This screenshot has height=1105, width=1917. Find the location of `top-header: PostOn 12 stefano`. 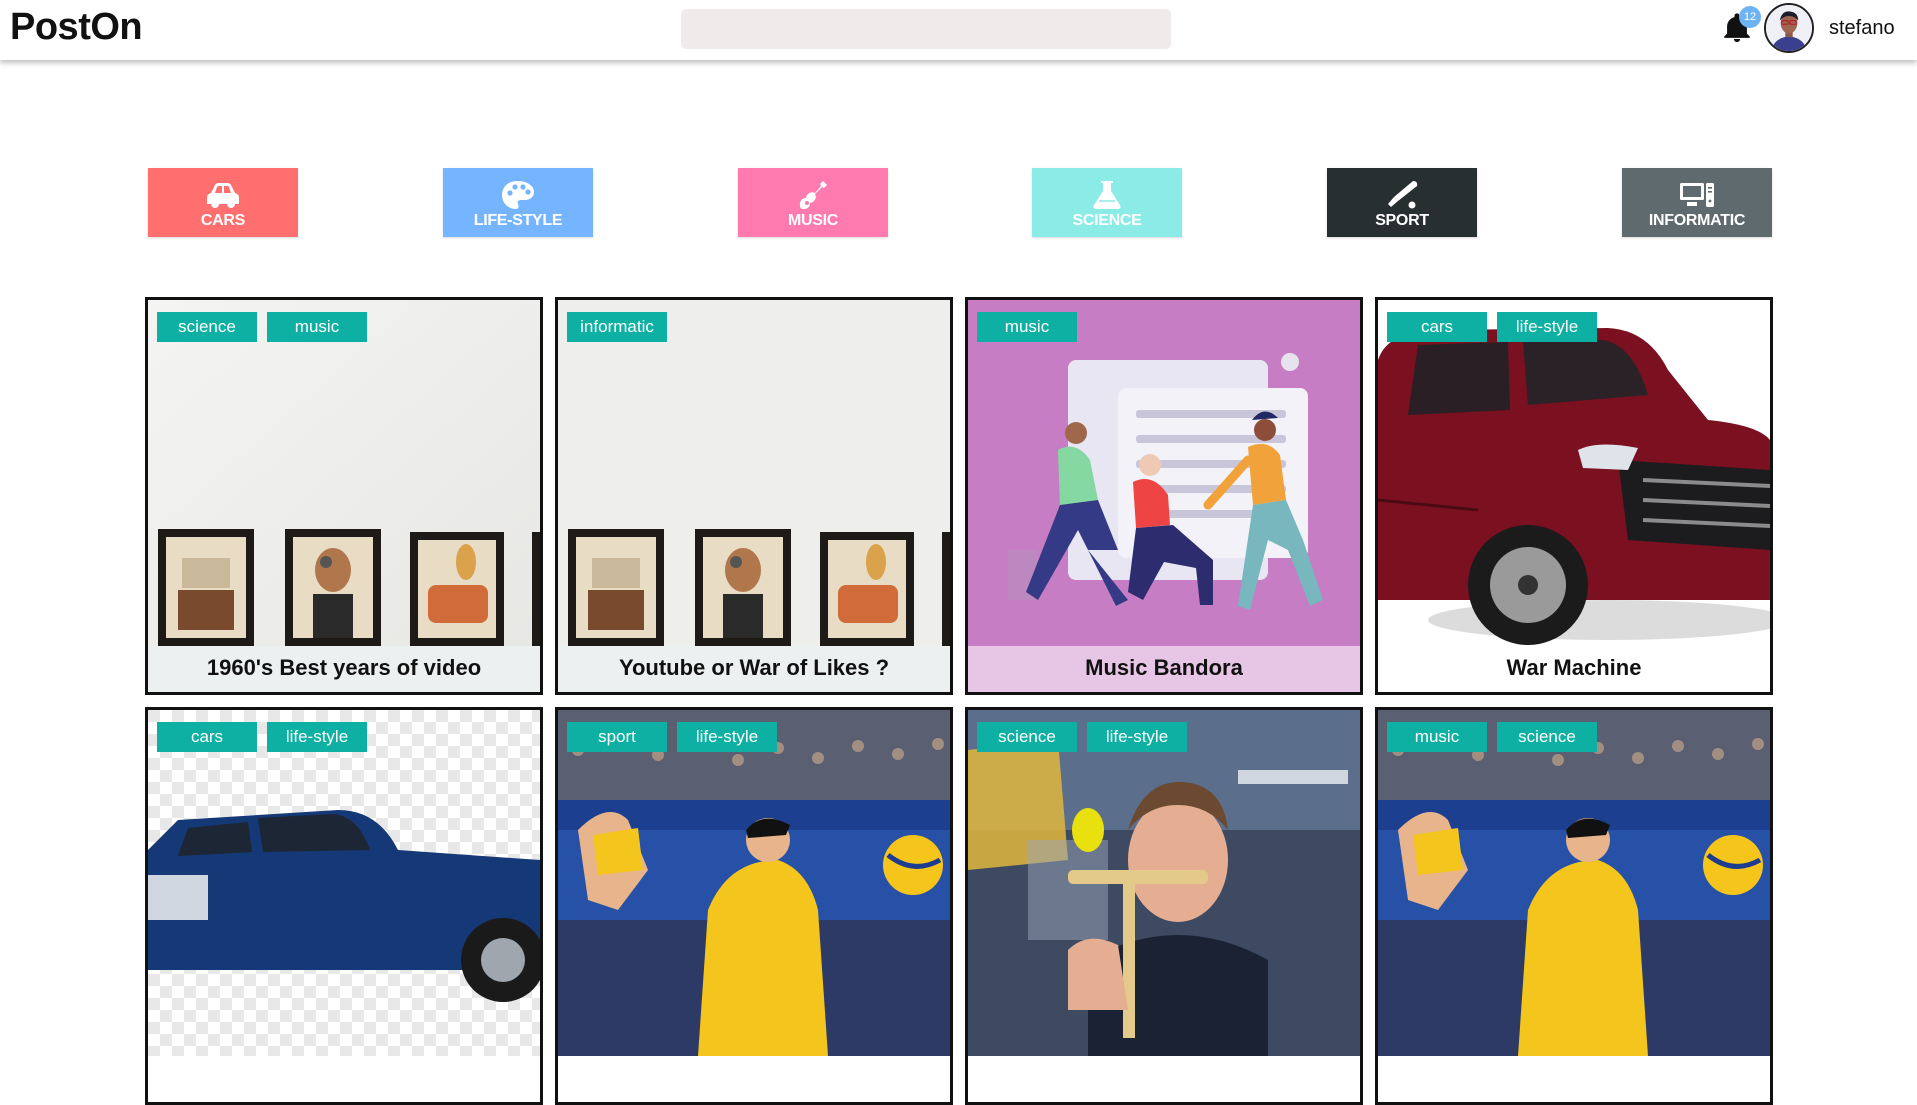

top-header: PostOn 12 stefano is located at coordinates (958, 30).